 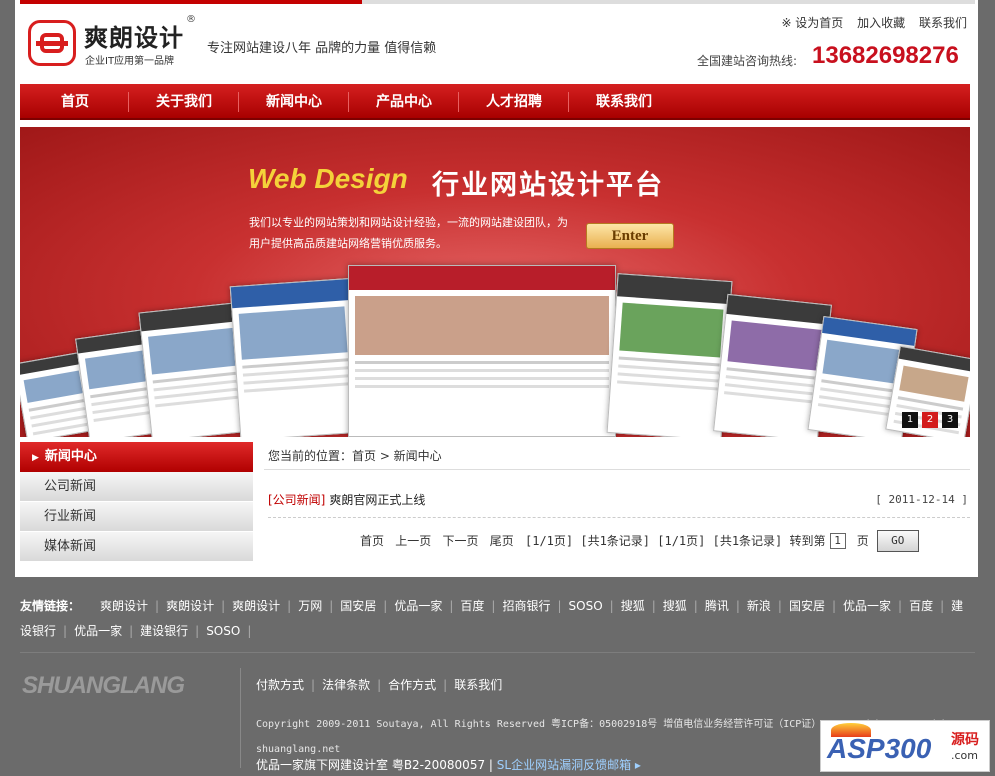 I want to click on footer-links: 付款方式 | 法律条款 | 合作方式 | 联系我们, so click(x=379, y=685).